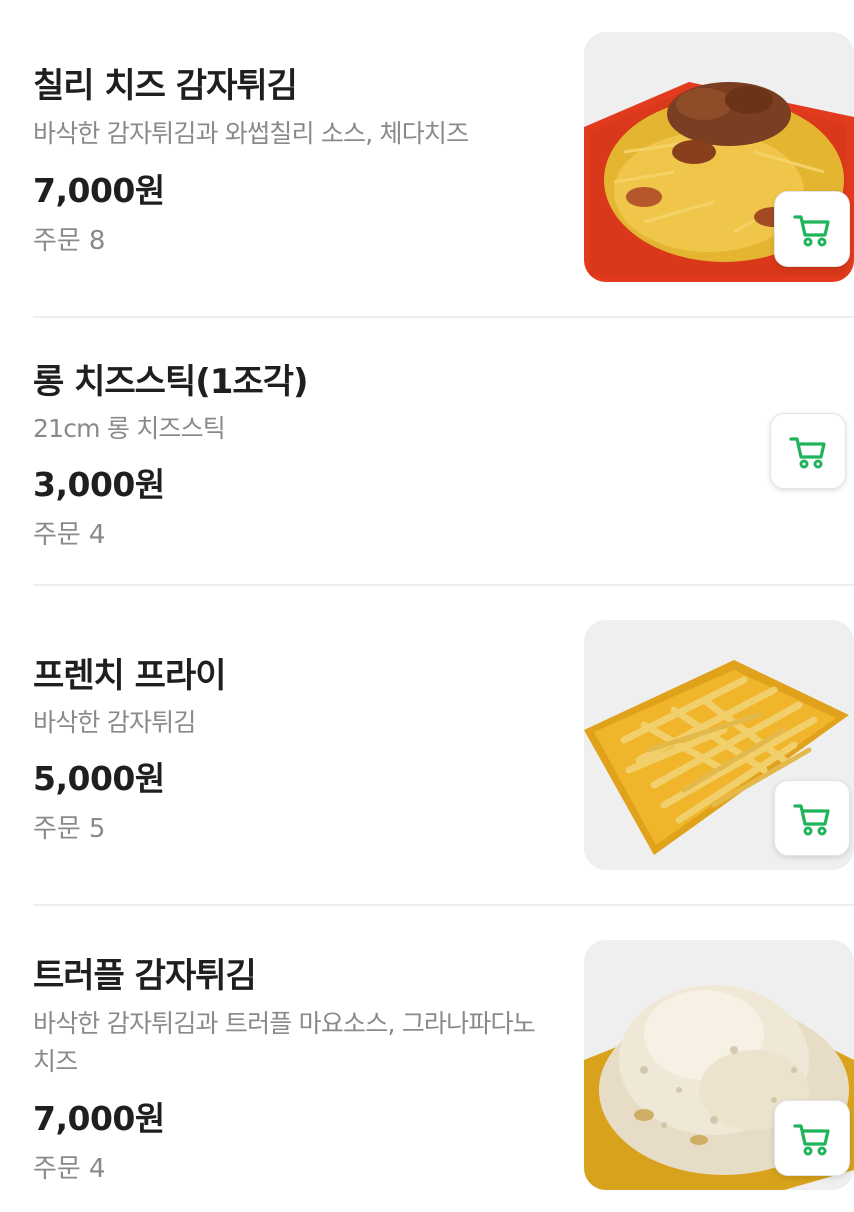  I want to click on menu-item-name: 롱 치즈스틱(1조각), so click(171, 382).